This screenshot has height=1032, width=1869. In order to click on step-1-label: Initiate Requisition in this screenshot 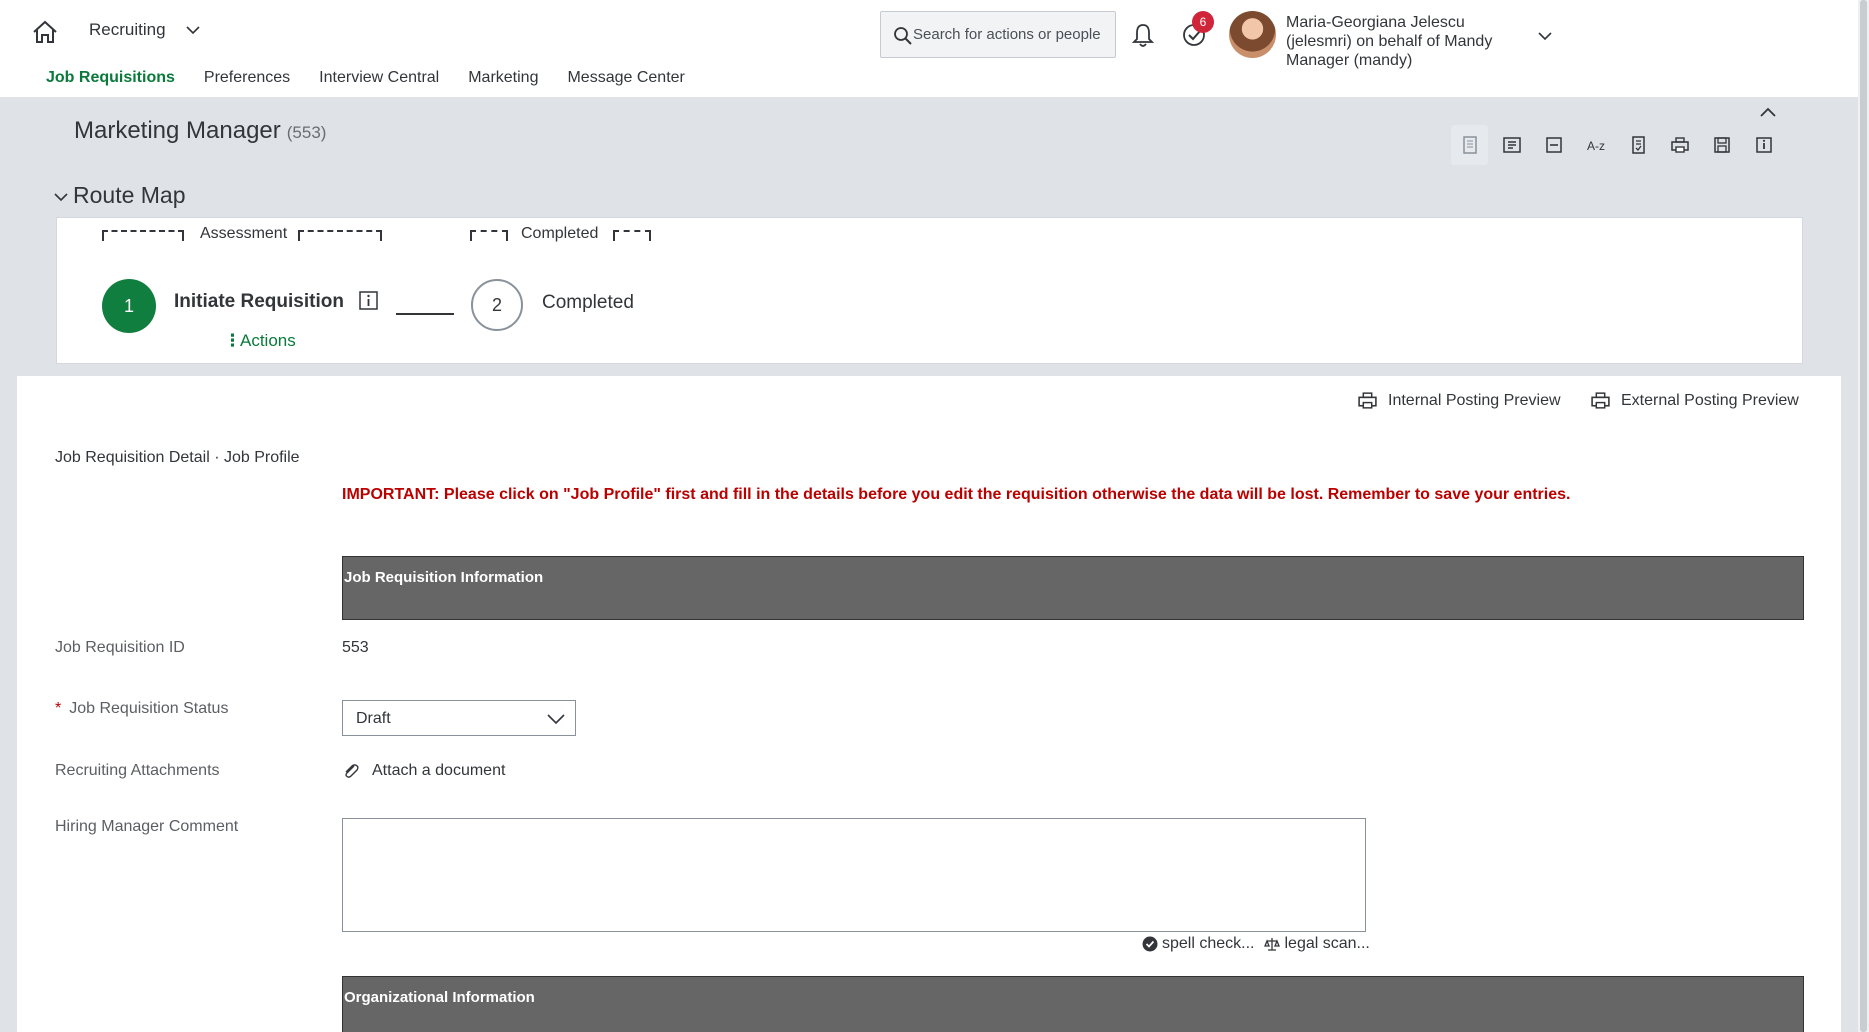, I will do `click(259, 302)`.